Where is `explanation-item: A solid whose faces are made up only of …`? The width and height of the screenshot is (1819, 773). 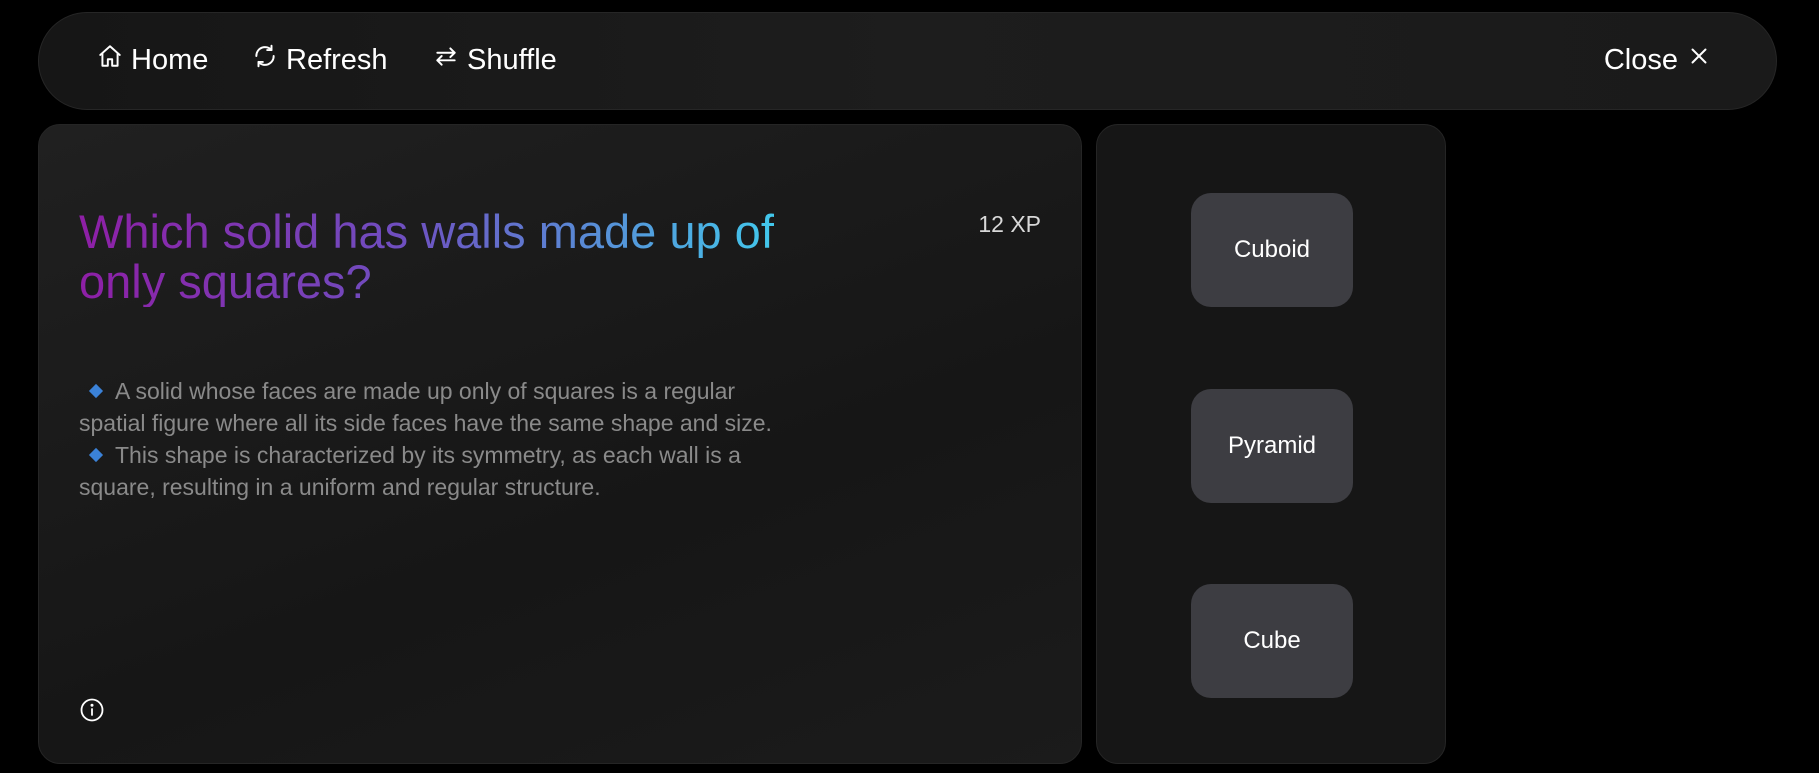
explanation-item: A solid whose faces are made up only of … is located at coordinates (429, 407).